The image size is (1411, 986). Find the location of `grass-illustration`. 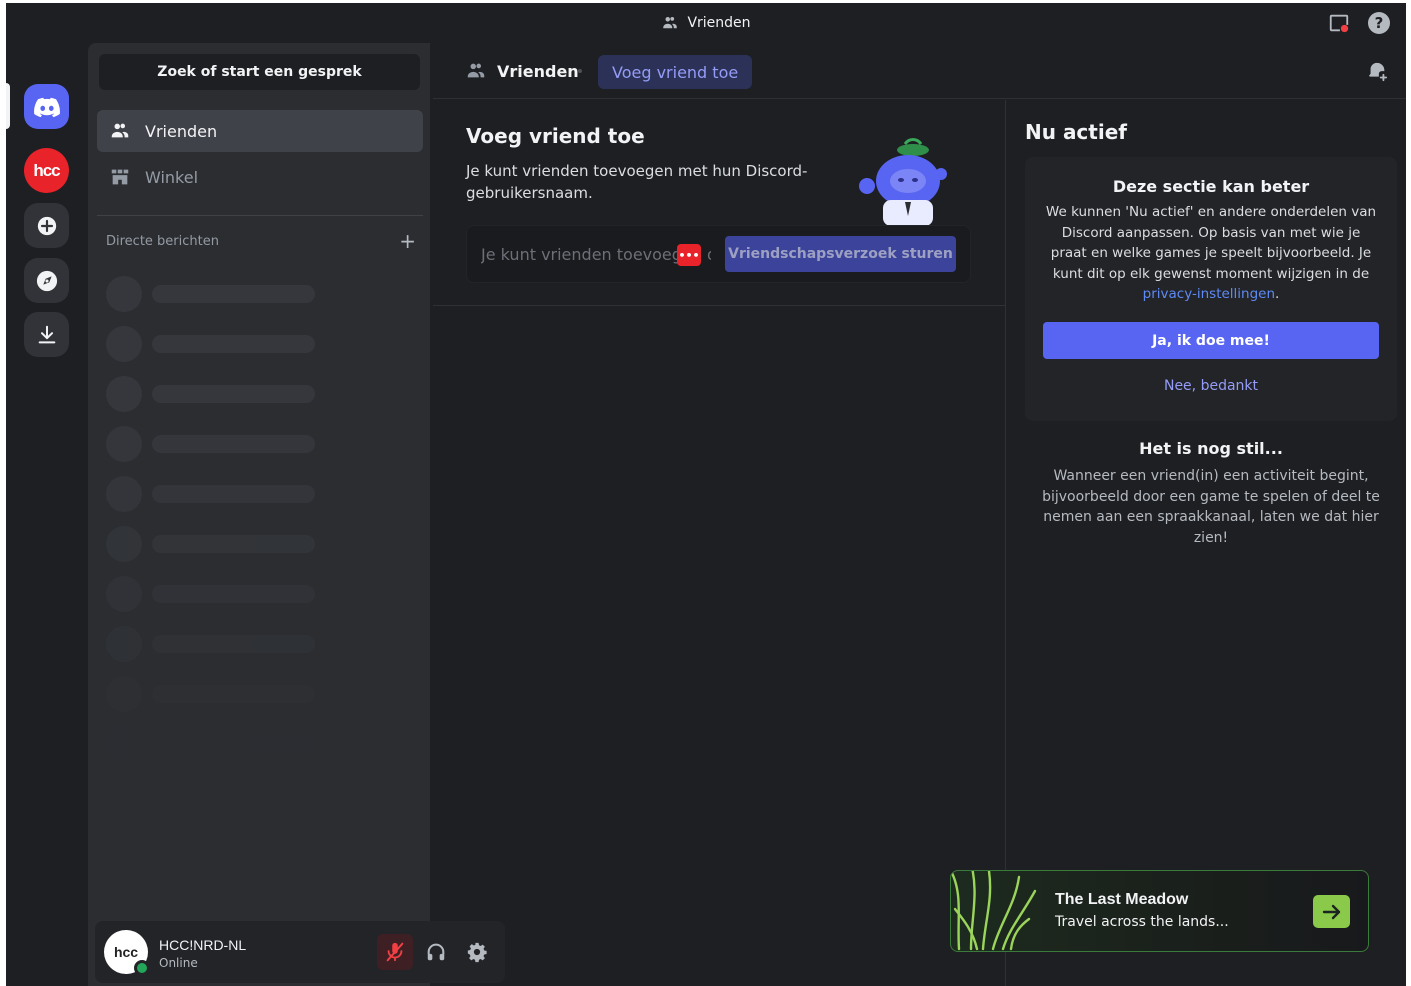

grass-illustration is located at coordinates (994, 911).